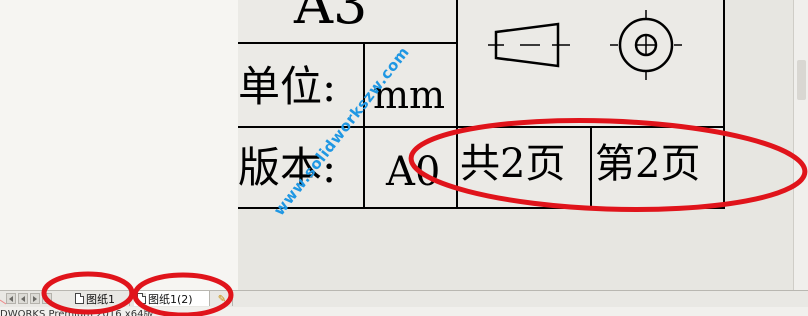 The width and height of the screenshot is (808, 316). What do you see at coordinates (347, 43) in the screenshot?
I see `tb-line-h1` at bounding box center [347, 43].